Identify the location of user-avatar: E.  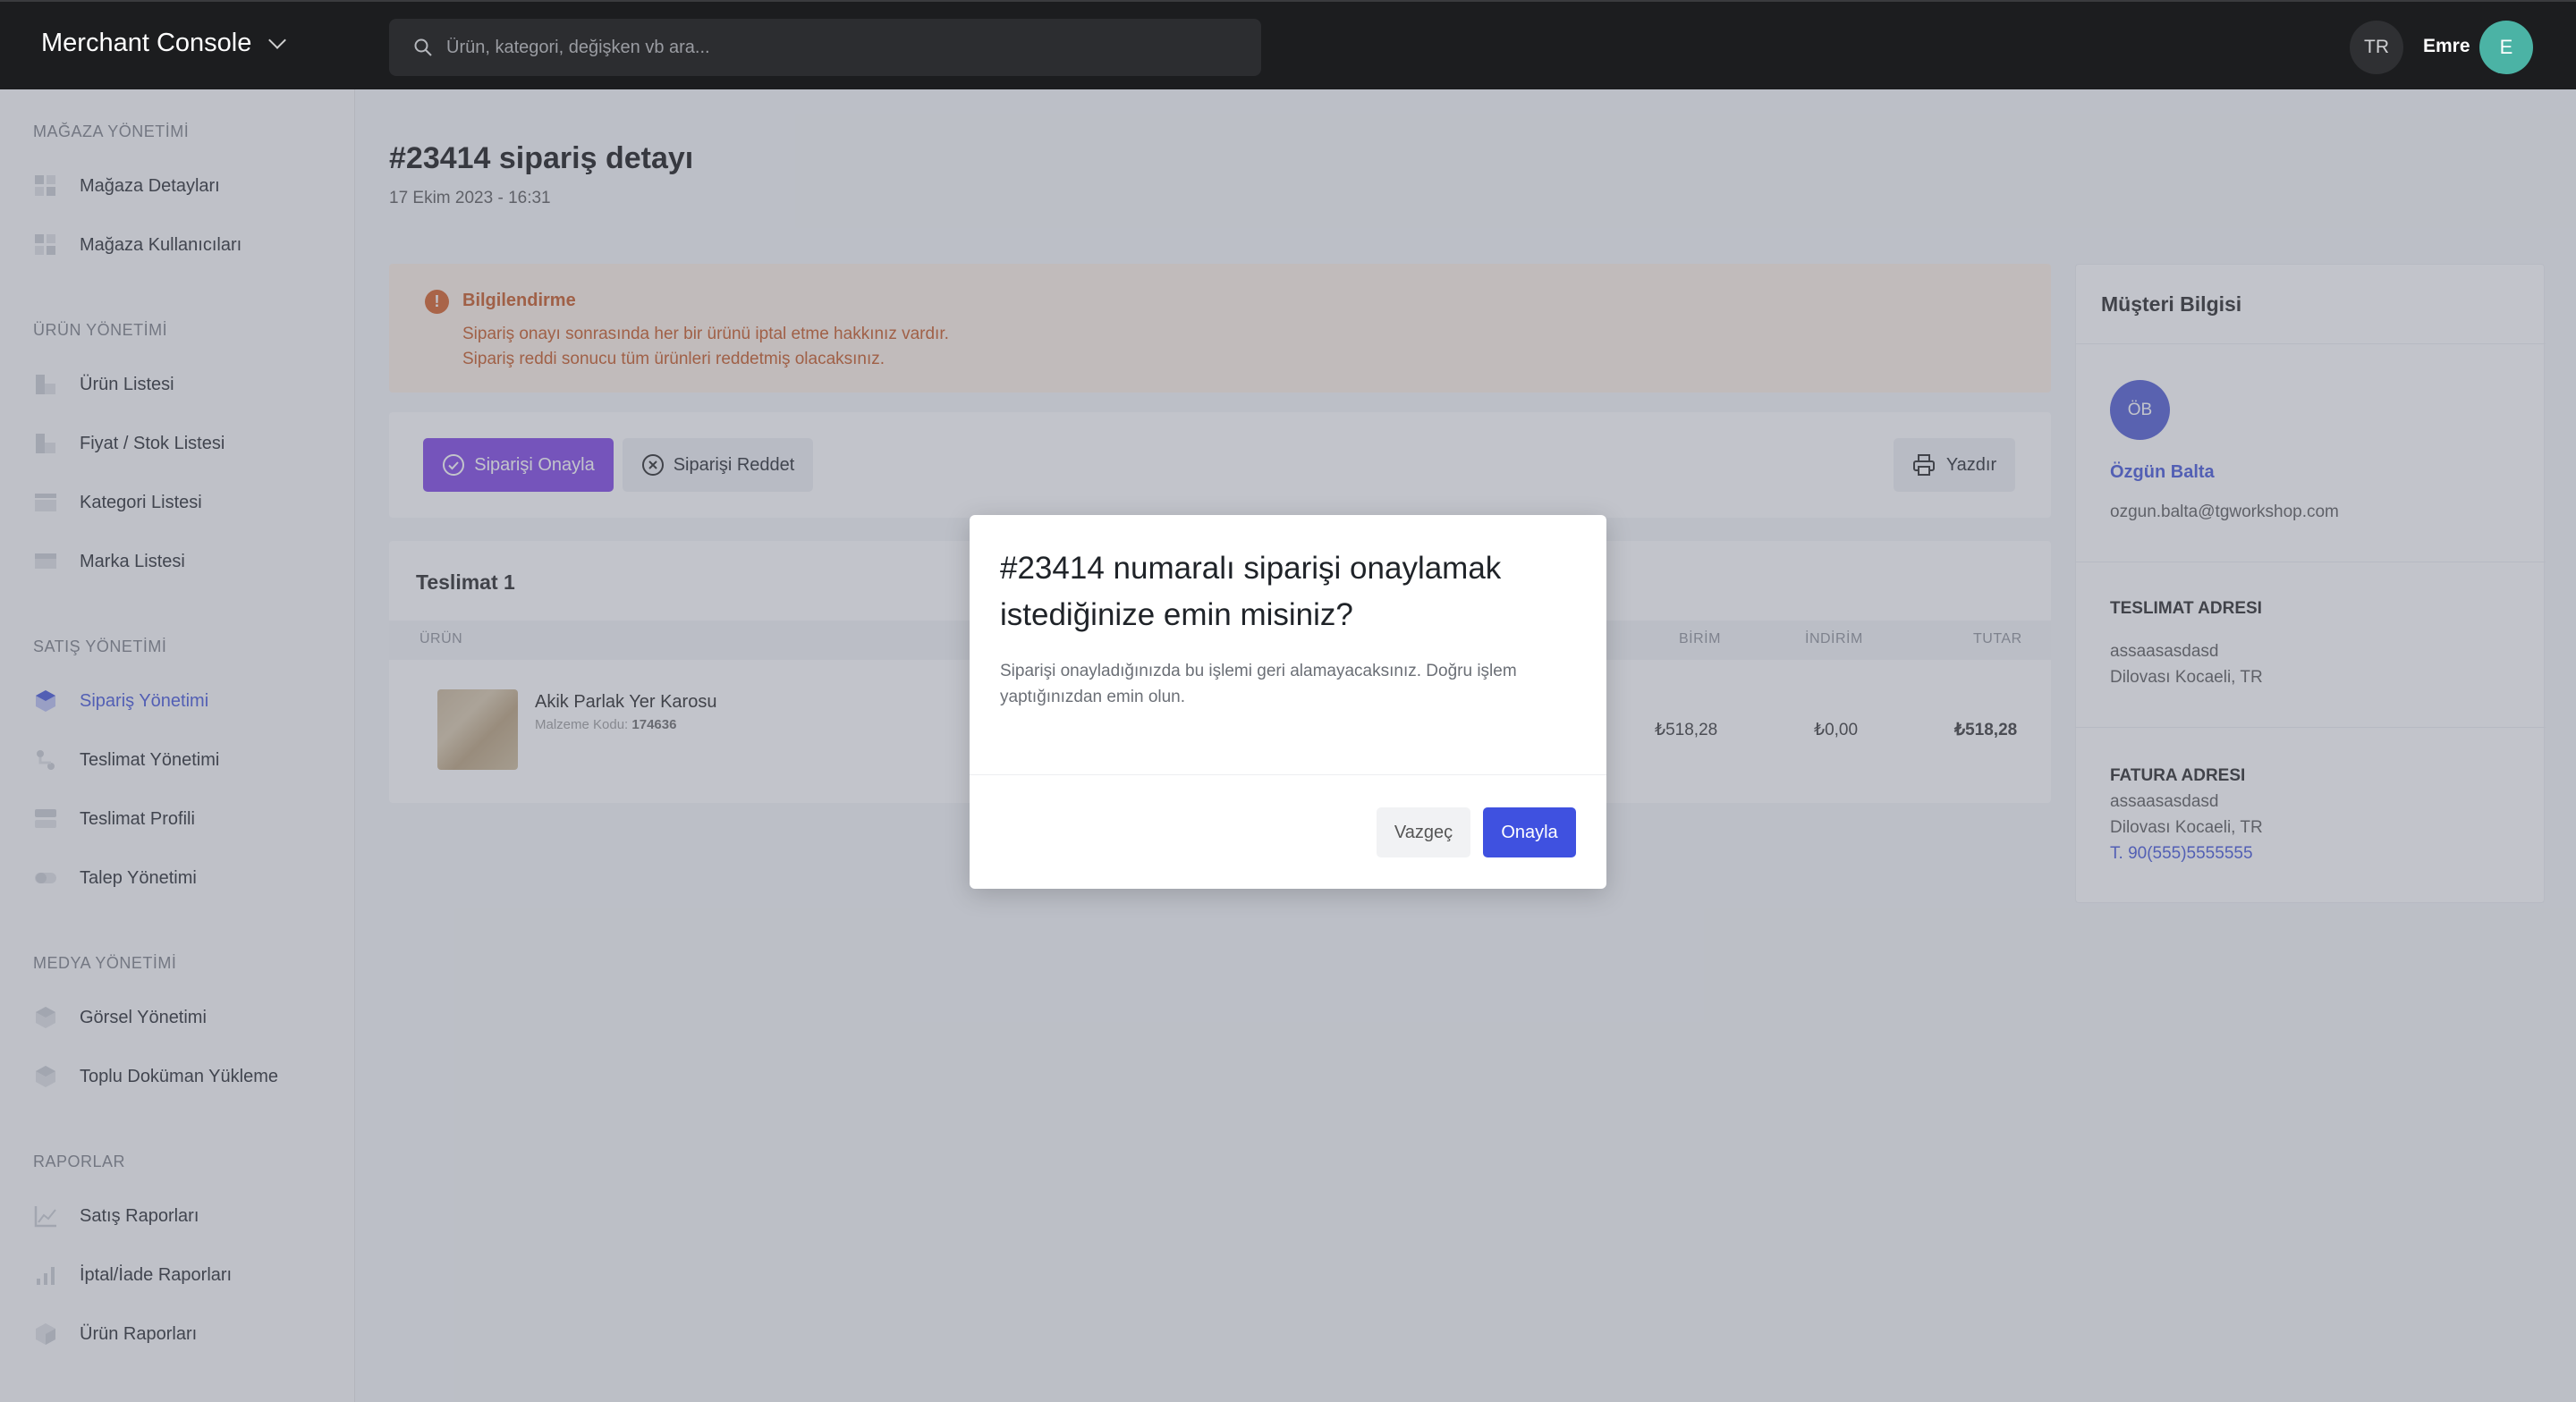
(2506, 47).